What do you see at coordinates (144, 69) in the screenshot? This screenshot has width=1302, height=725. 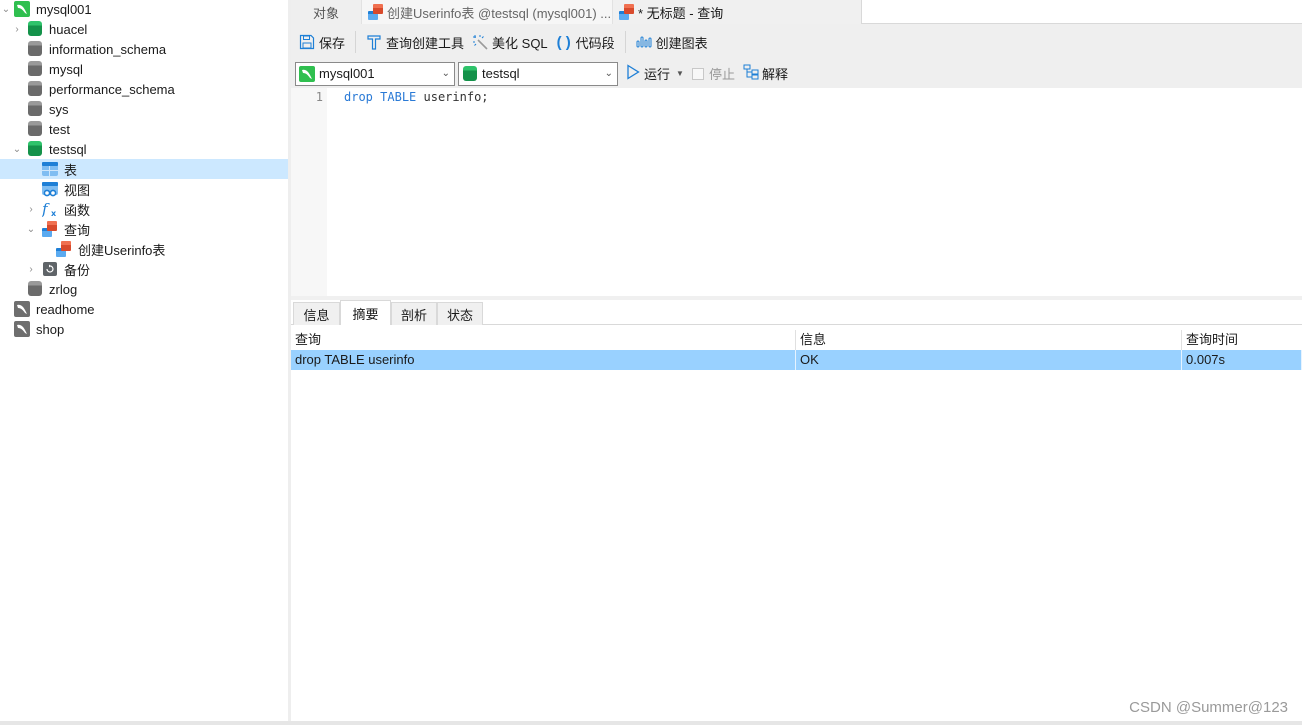 I see `tree-item-mysql: mysql` at bounding box center [144, 69].